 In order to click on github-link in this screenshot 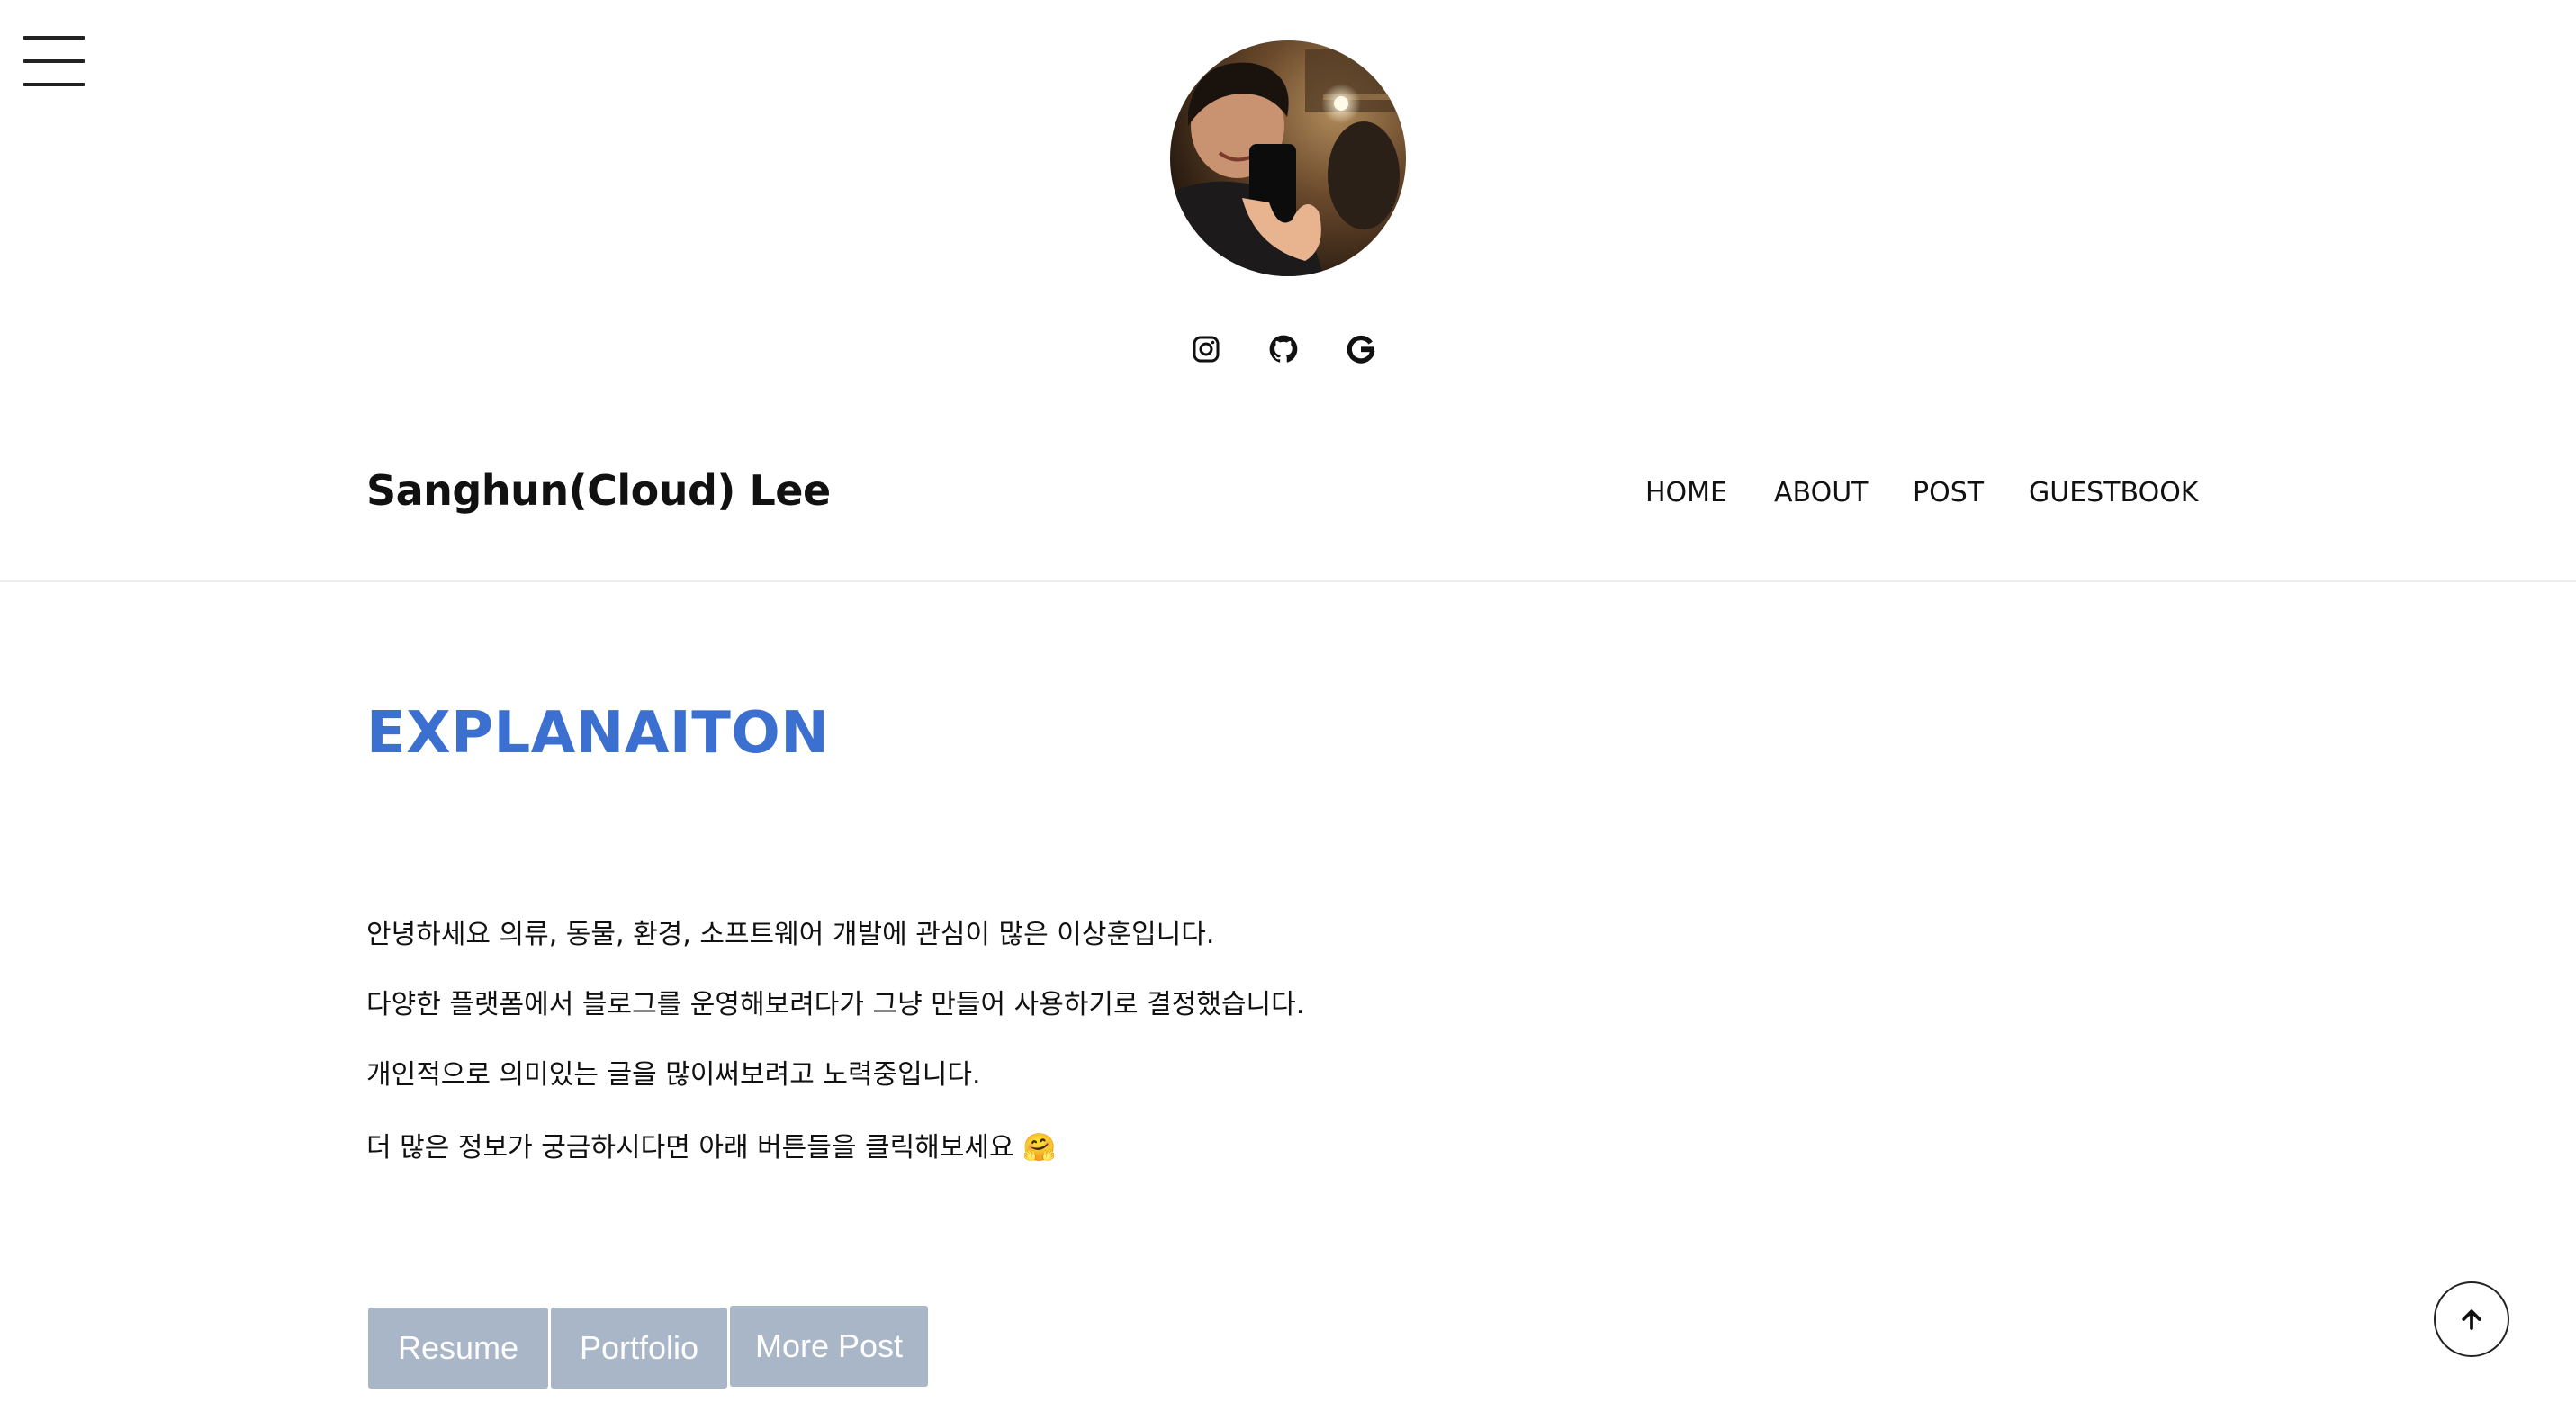, I will do `click(1283, 349)`.